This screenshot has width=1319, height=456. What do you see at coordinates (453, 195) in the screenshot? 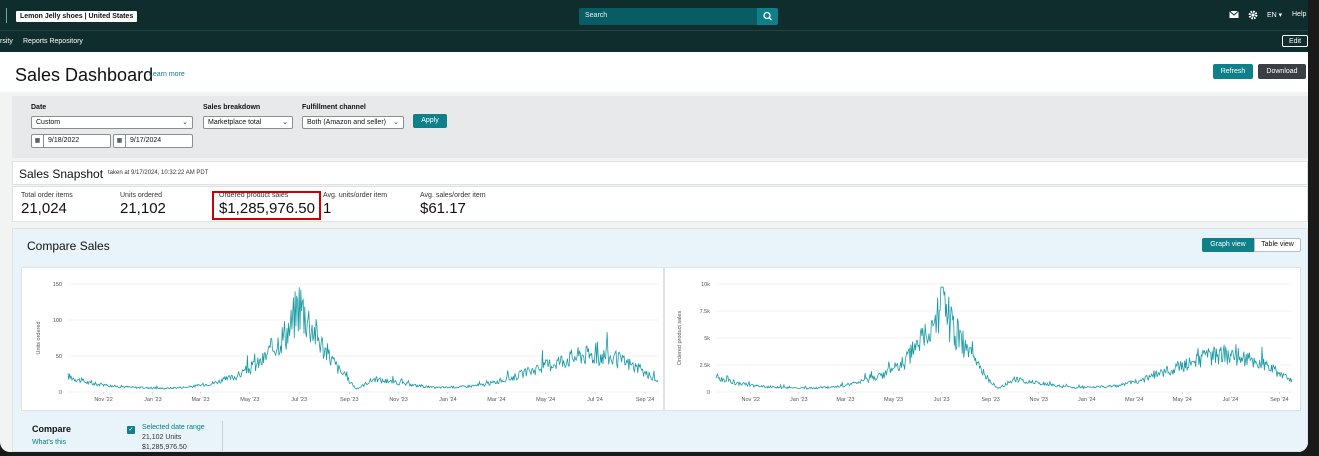
I see `metric-label: Avg. sales/order item` at bounding box center [453, 195].